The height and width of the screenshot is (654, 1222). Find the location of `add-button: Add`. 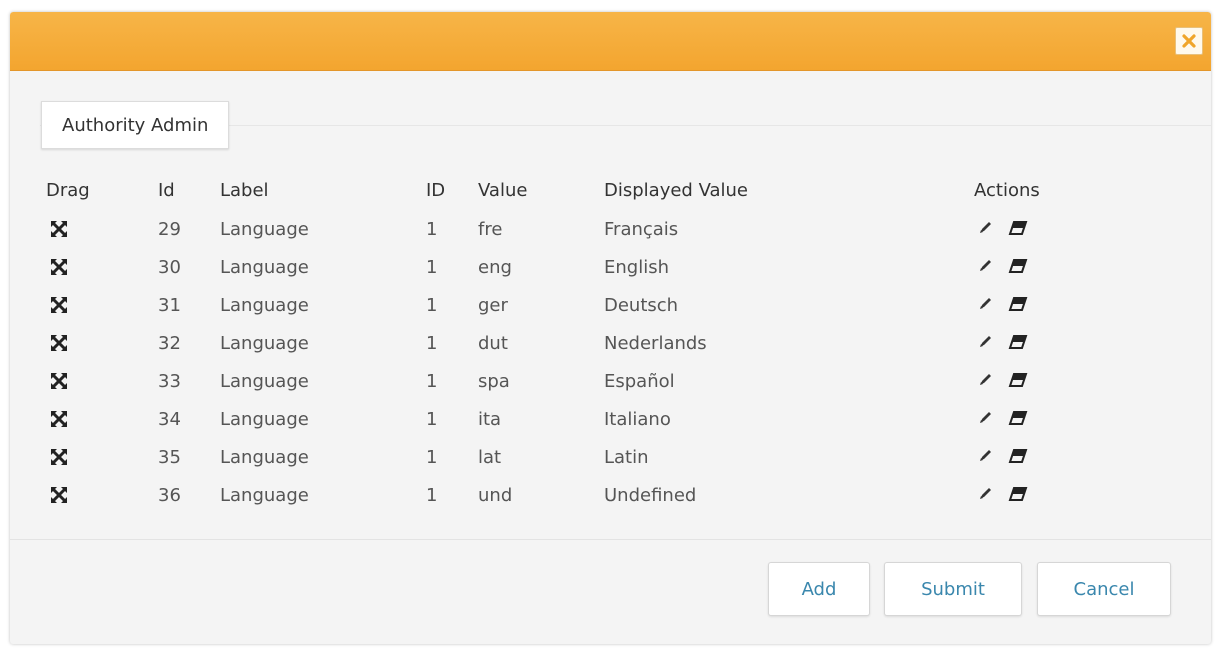

add-button: Add is located at coordinates (819, 589).